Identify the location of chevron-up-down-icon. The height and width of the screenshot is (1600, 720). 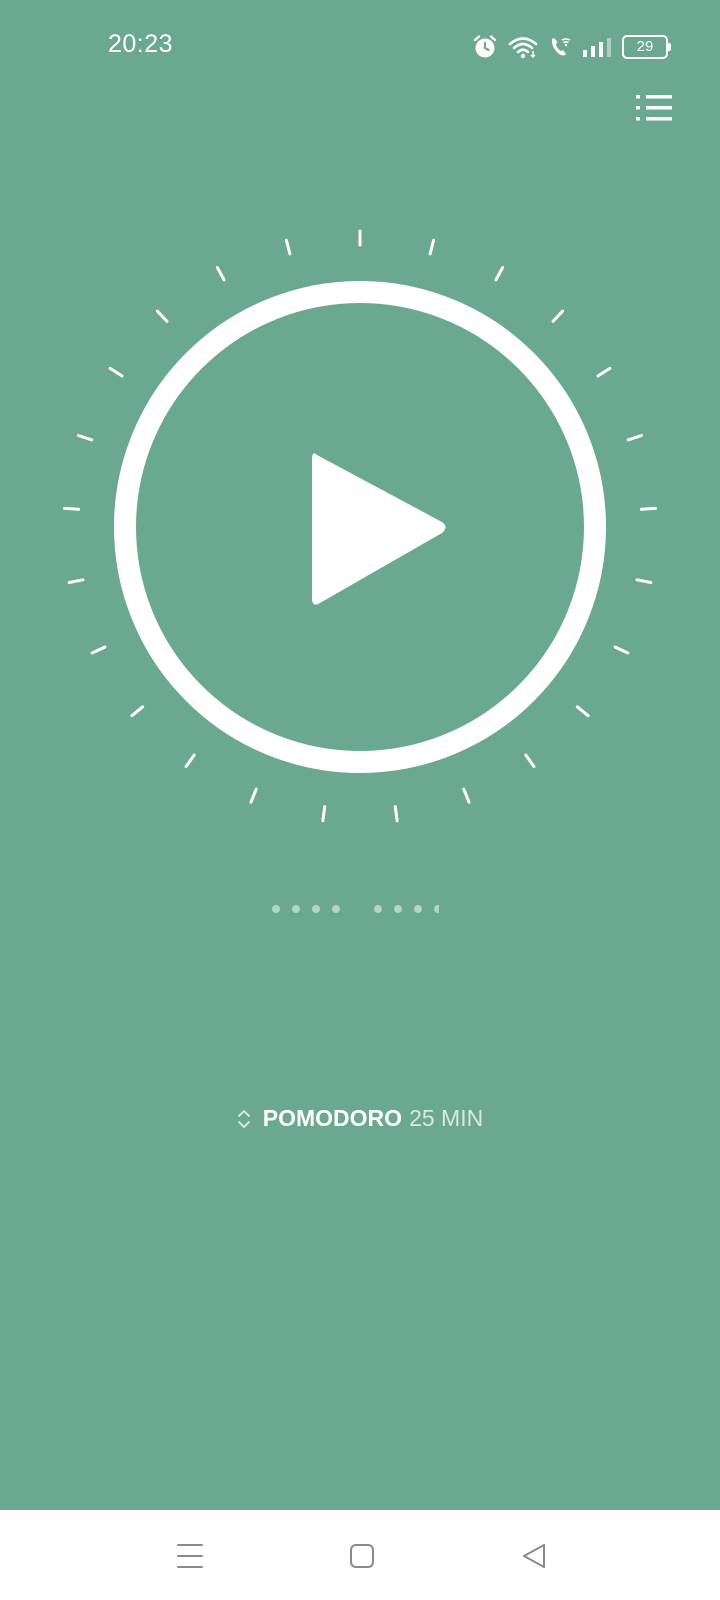
(244, 1119).